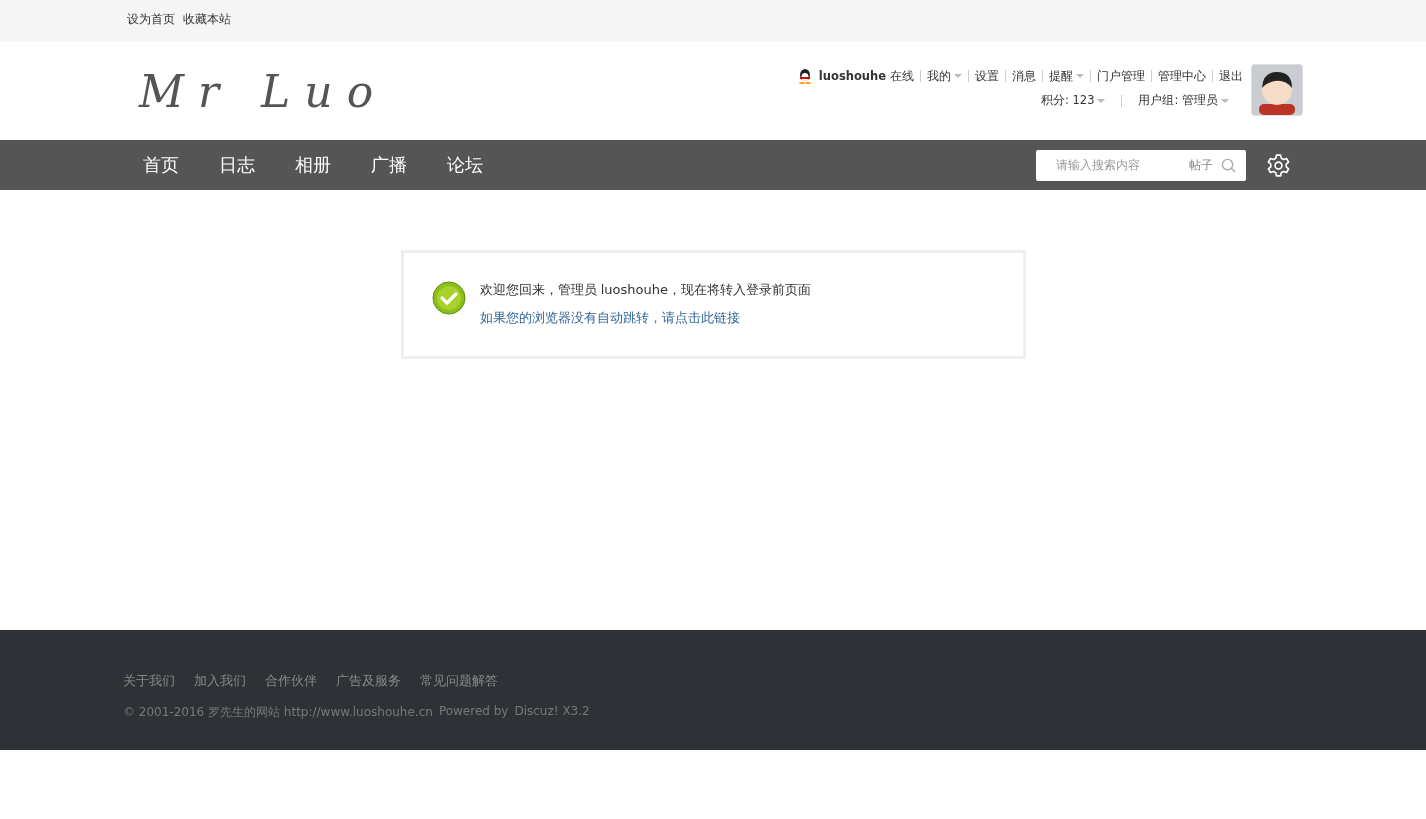 The image size is (1426, 819). What do you see at coordinates (237, 165) in the screenshot?
I see `nav-link: 日志` at bounding box center [237, 165].